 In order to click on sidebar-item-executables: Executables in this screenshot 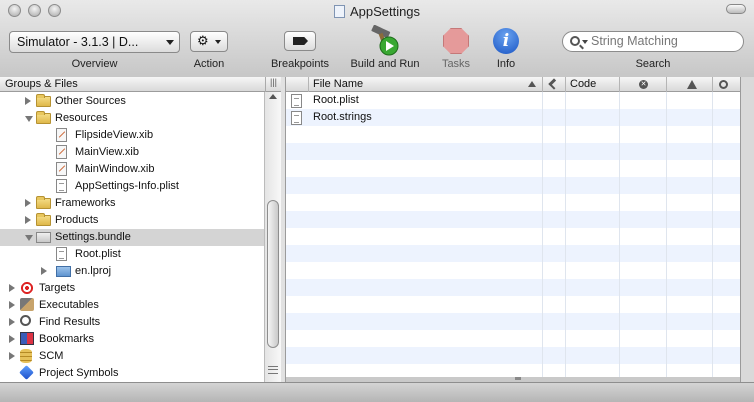, I will do `click(132, 305)`.